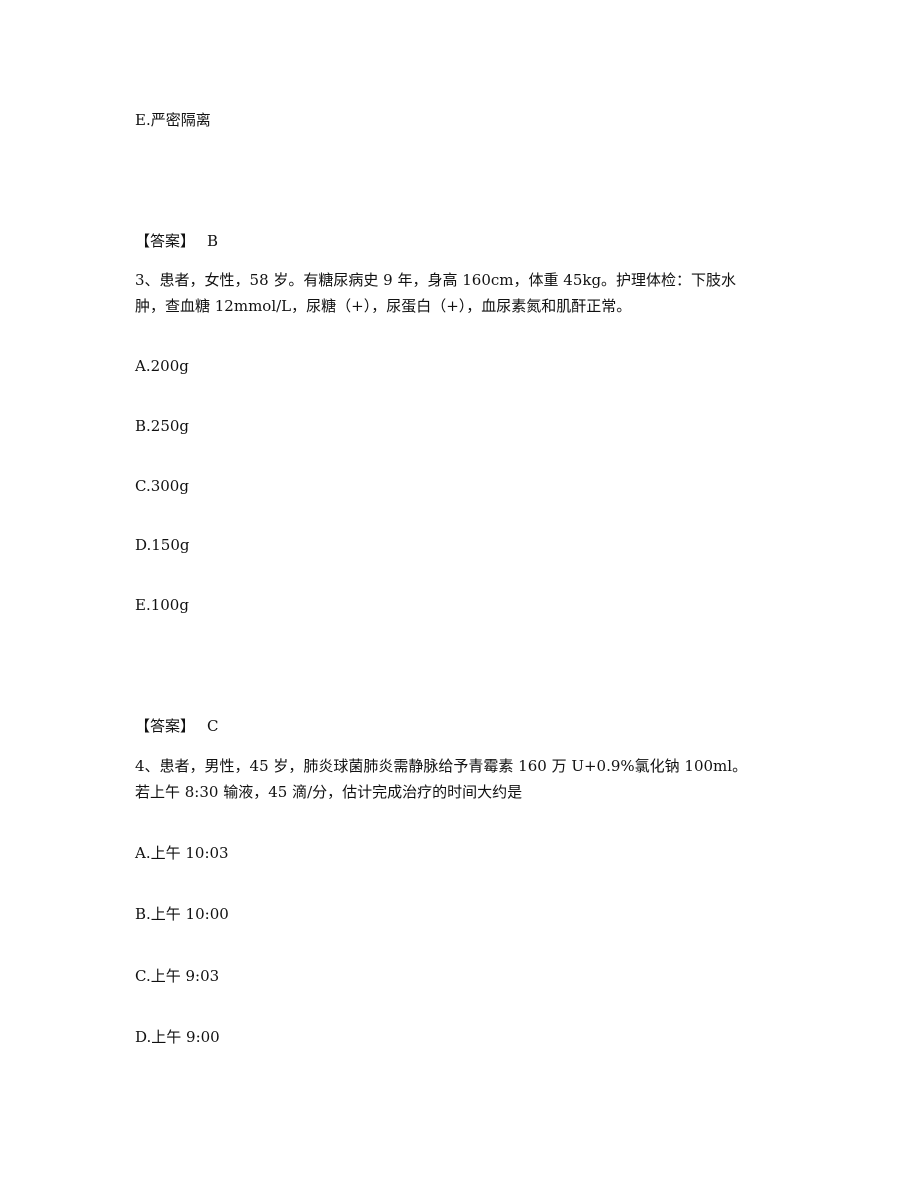 This screenshot has height=1191, width=920. I want to click on answer-value: C, so click(213, 726).